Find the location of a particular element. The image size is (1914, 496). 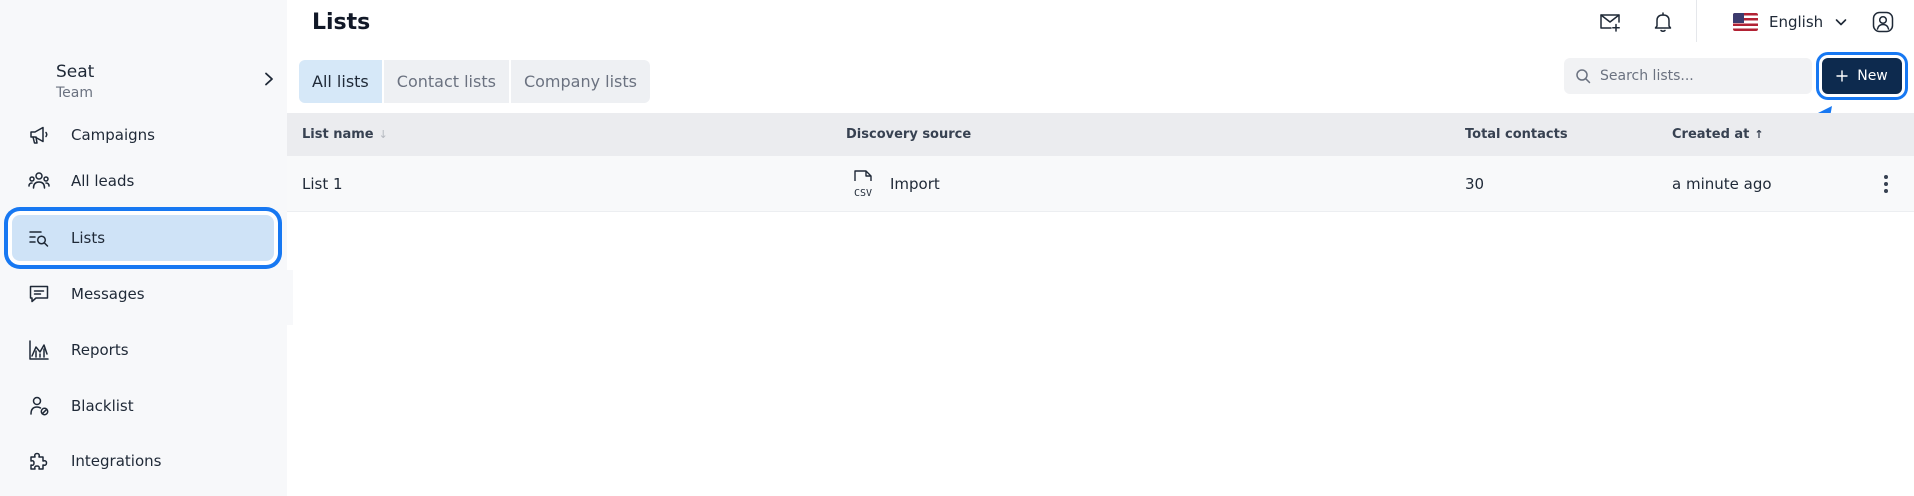

mail-plus-icon is located at coordinates (1610, 22).